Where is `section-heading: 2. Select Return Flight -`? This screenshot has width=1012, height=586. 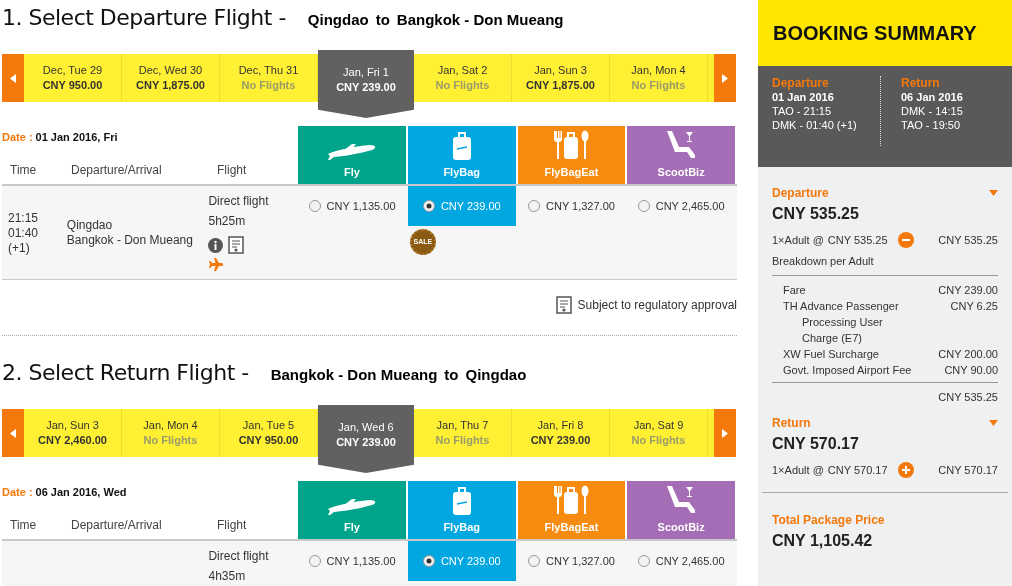
section-heading: 2. Select Return Flight - is located at coordinates (125, 373).